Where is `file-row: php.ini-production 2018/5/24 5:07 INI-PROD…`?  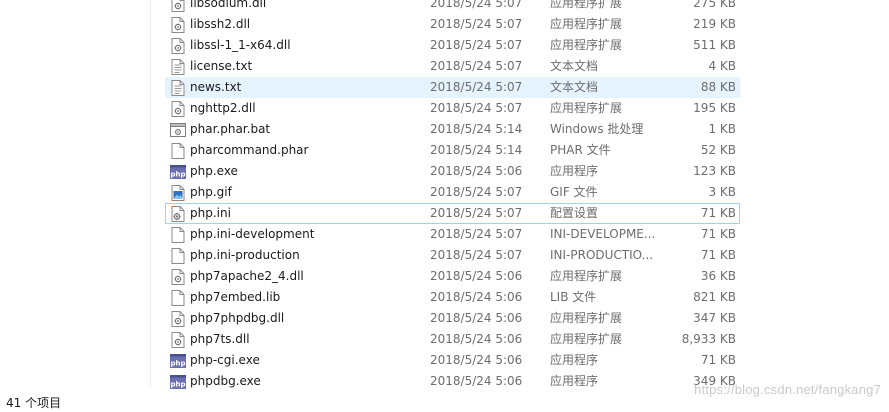
file-row: php.ini-production 2018/5/24 5:07 INI-PROD… is located at coordinates (452, 255).